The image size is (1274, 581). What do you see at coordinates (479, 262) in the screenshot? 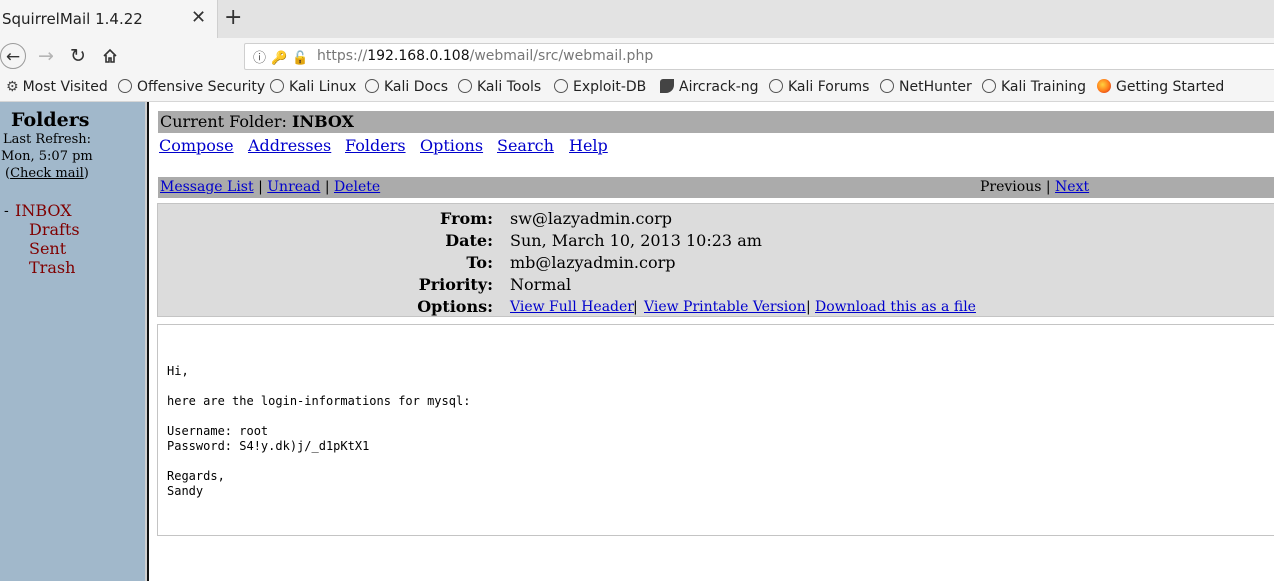
I see `to-label: To:` at bounding box center [479, 262].